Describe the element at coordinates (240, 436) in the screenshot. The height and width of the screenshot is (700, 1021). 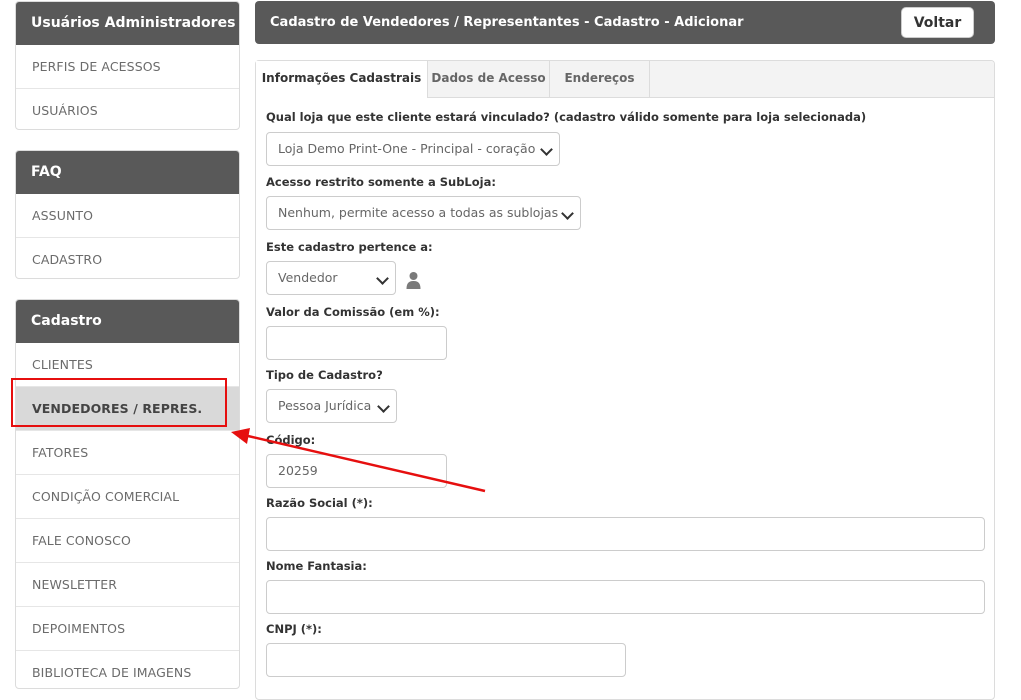
I see `arrow-head` at that location.